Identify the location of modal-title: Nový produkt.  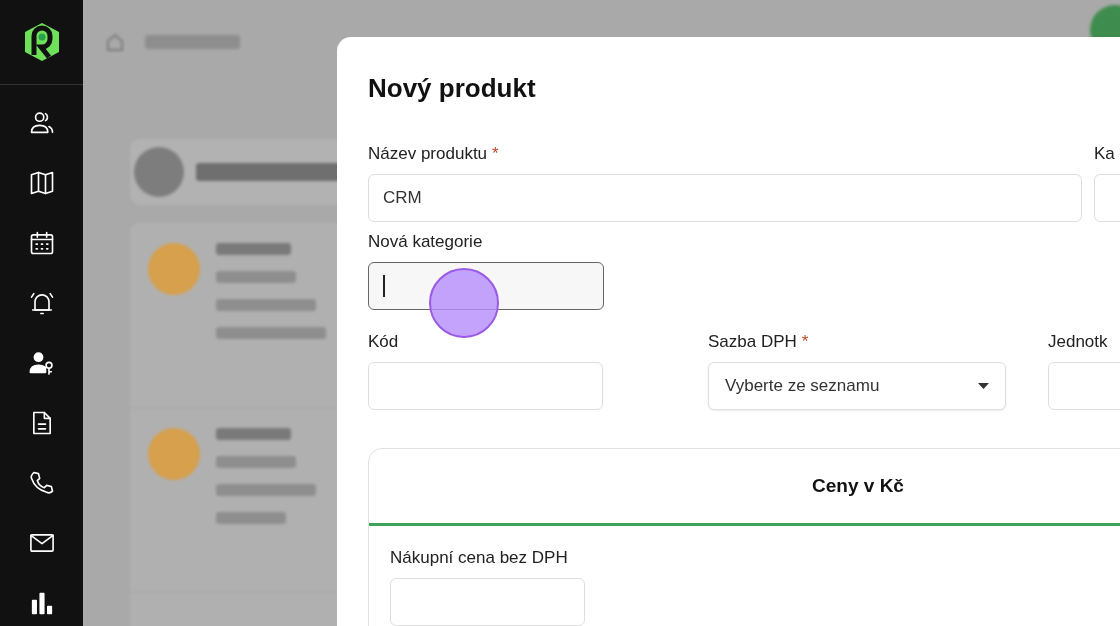
(452, 88).